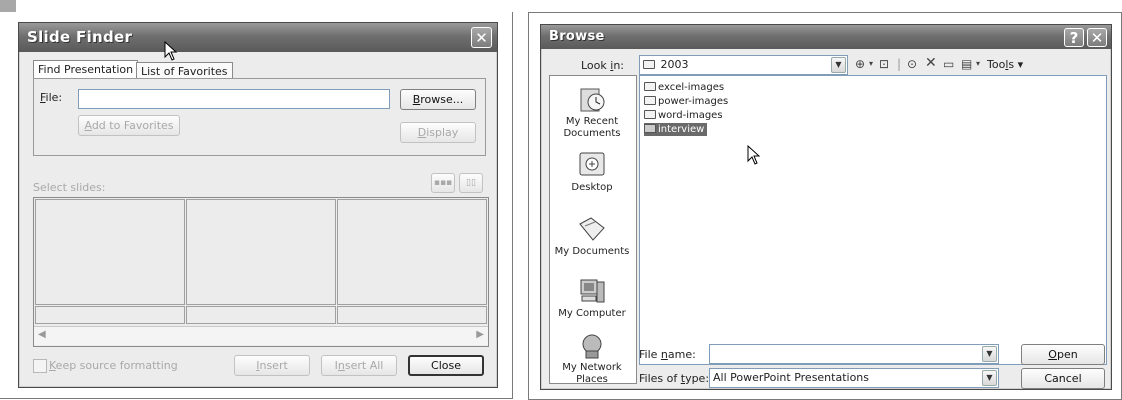 This screenshot has width=1122, height=400. I want to click on up-folder-icon: ⊡, so click(884, 64).